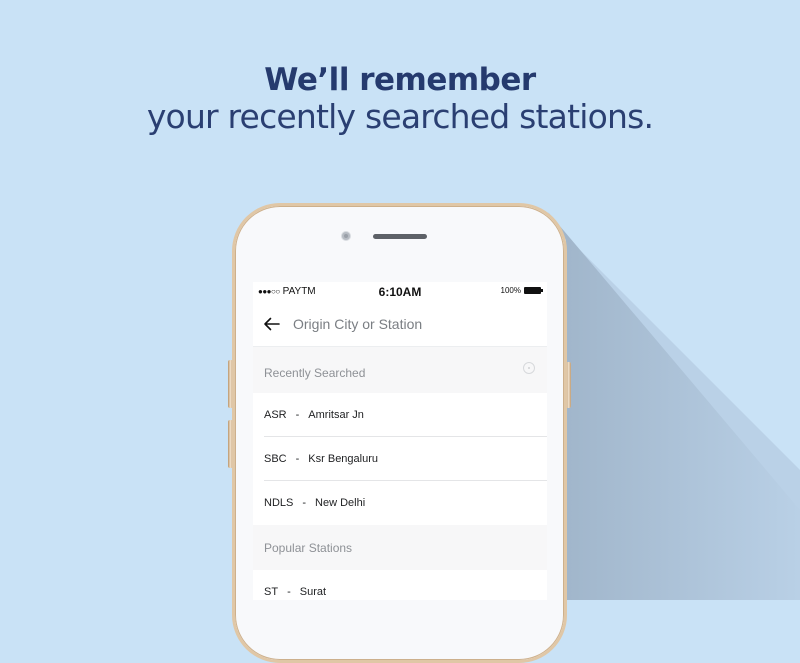  What do you see at coordinates (336, 414) in the screenshot?
I see `station-name: Amritsar Jn` at bounding box center [336, 414].